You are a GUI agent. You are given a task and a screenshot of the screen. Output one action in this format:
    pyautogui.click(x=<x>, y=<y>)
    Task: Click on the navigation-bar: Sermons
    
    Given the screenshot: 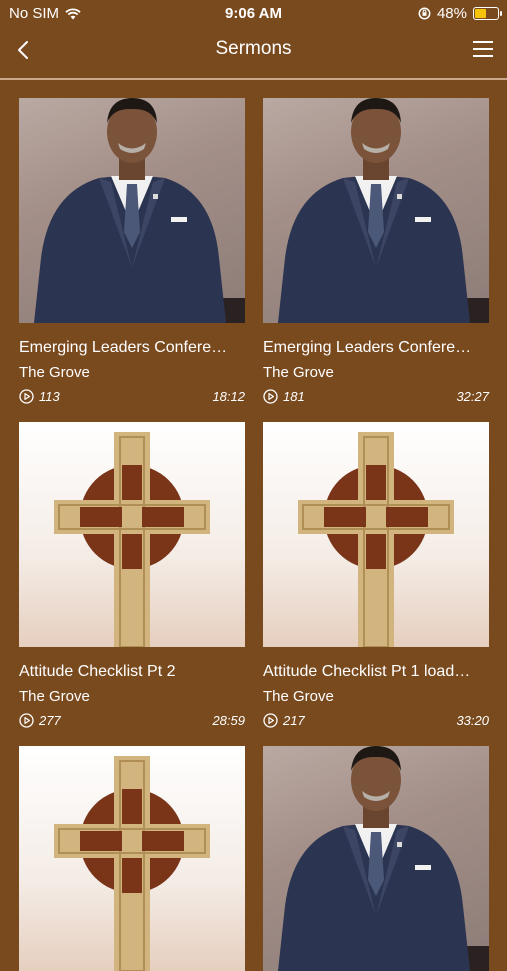 What is the action you would take?
    pyautogui.click(x=253, y=53)
    